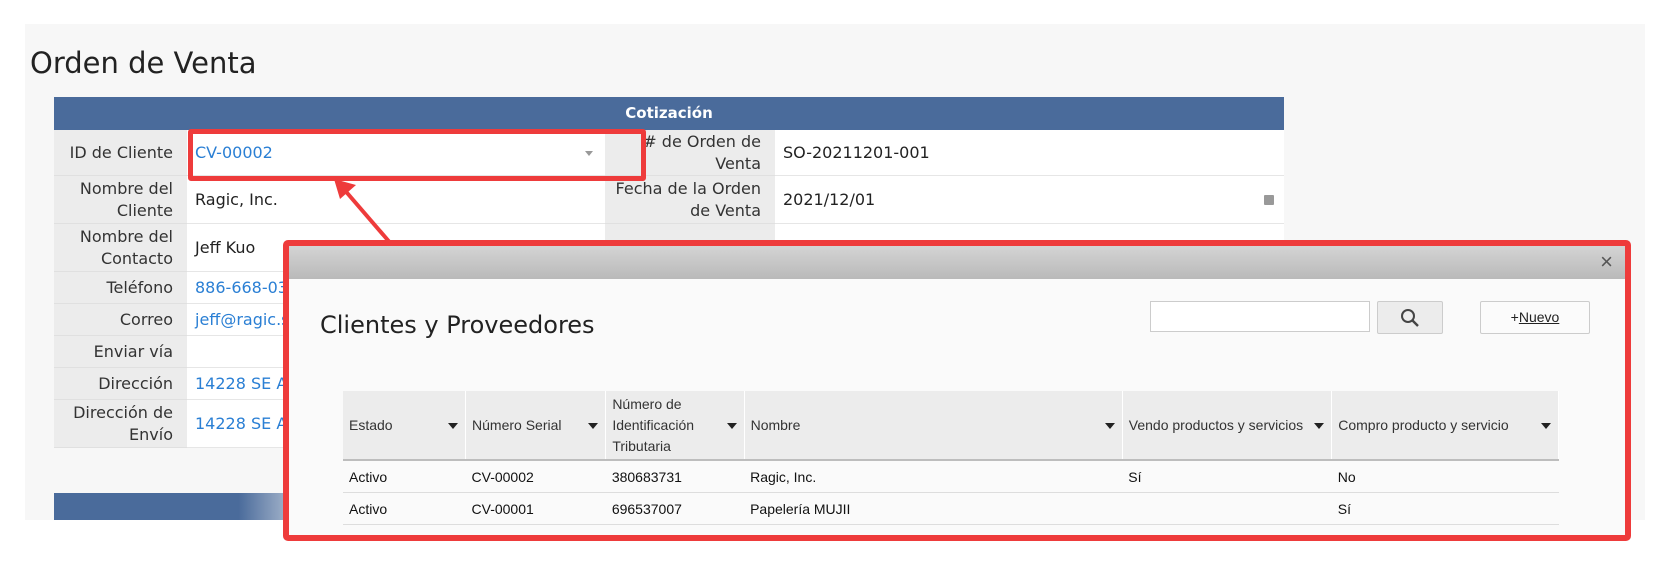 The height and width of the screenshot is (578, 1674). Describe the element at coordinates (775, 424) in the screenshot. I see `column-header-label: Nombre` at that location.